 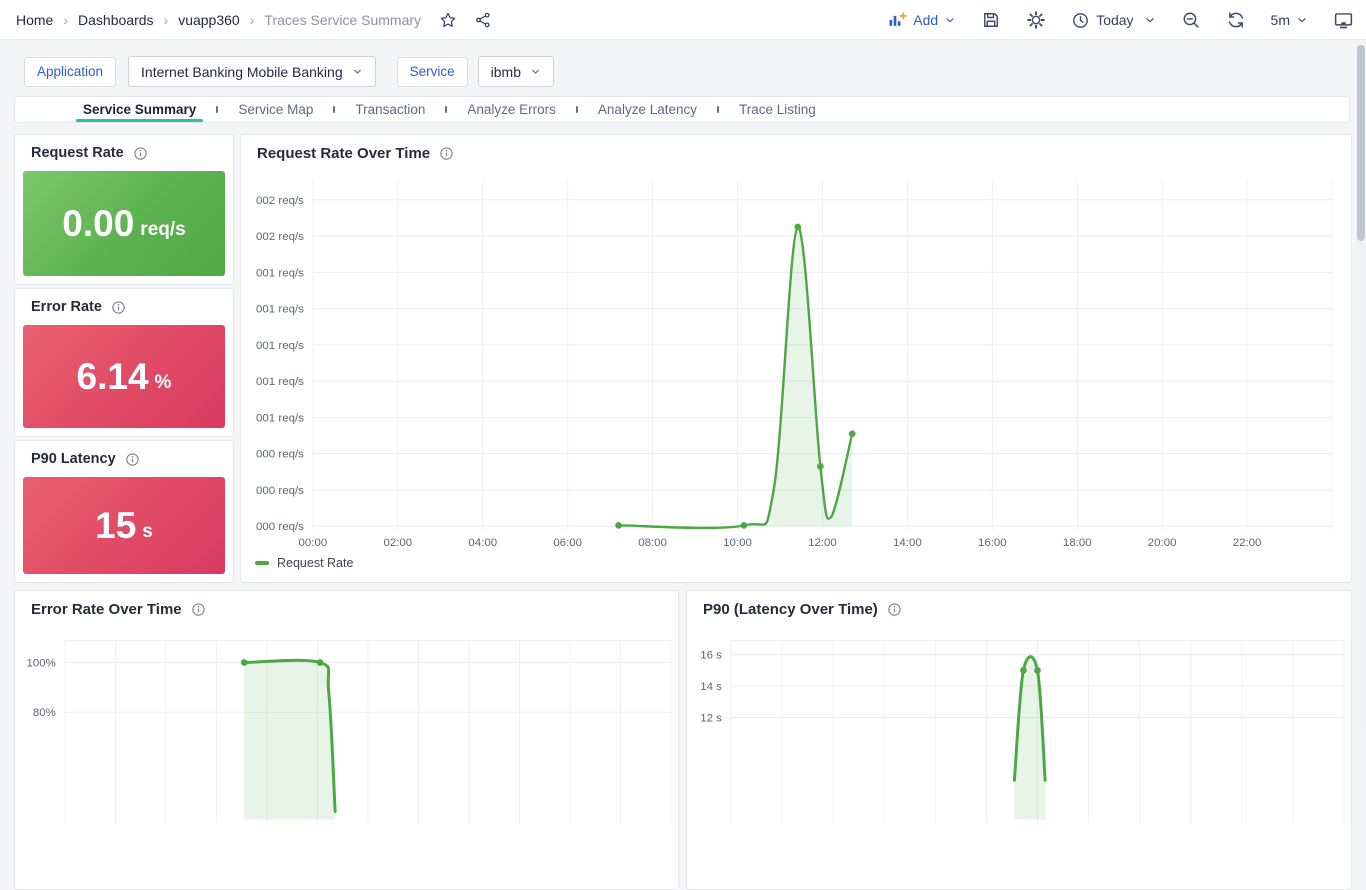 What do you see at coordinates (711, 656) in the screenshot?
I see `svg-text: 16 s` at bounding box center [711, 656].